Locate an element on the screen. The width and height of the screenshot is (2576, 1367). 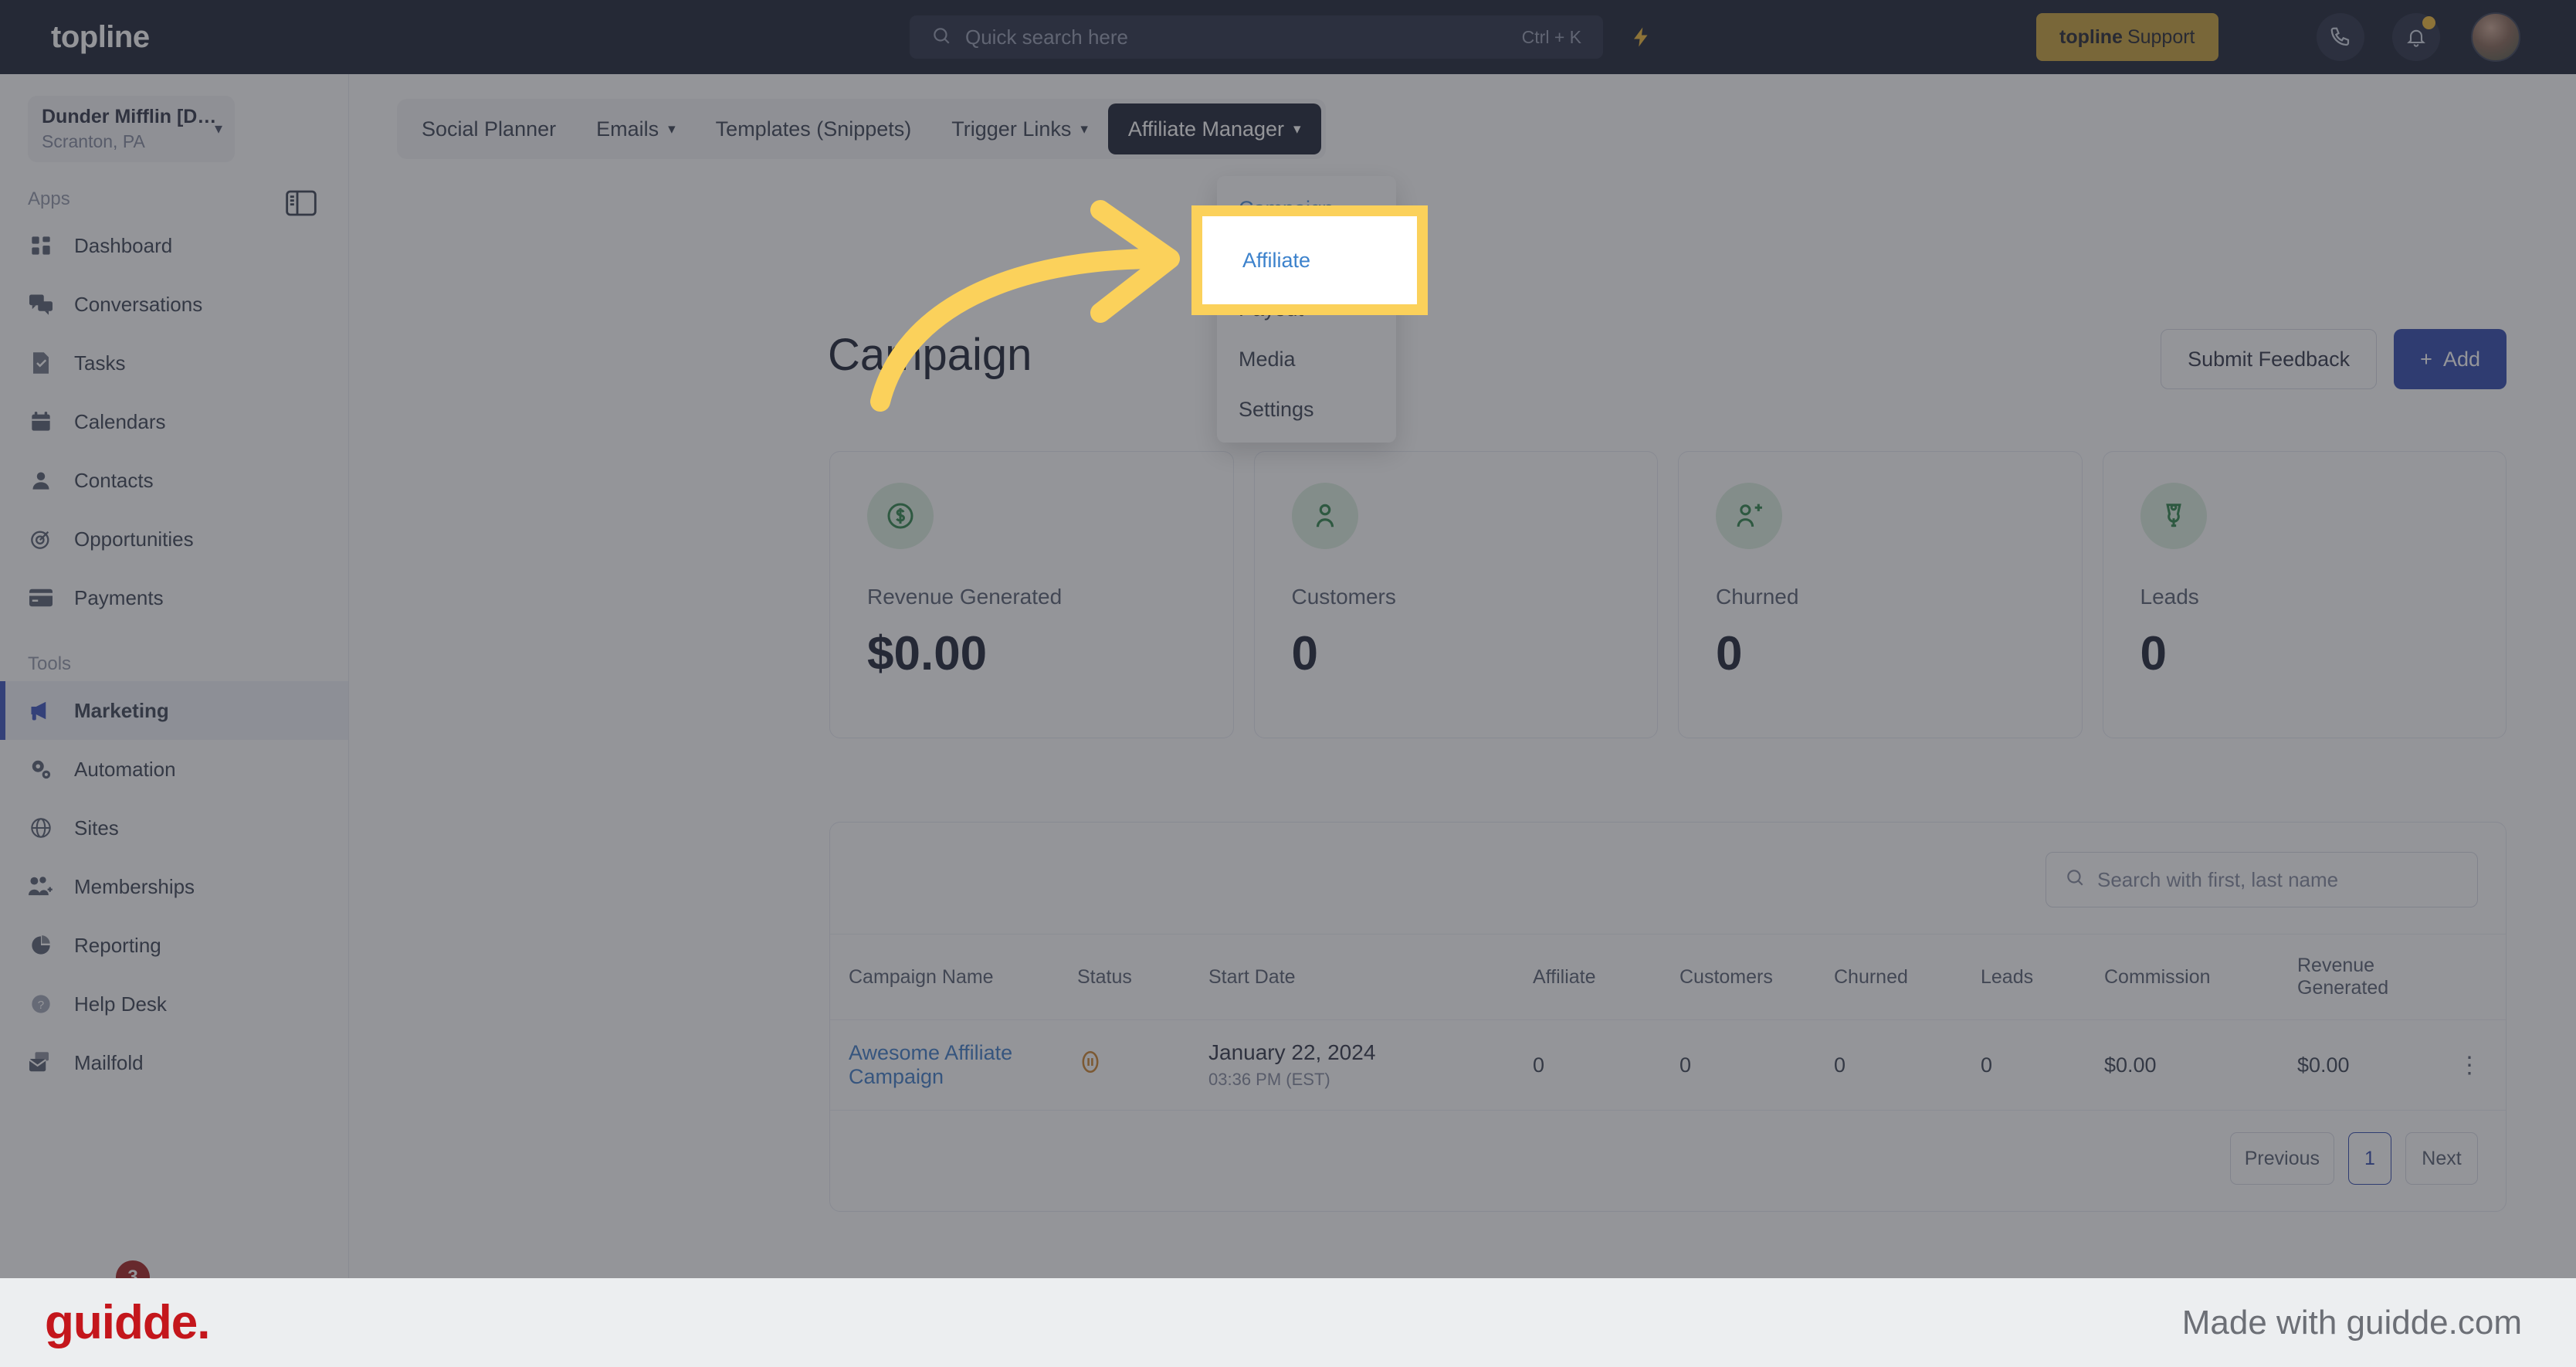
sidebar-item-opportunities: Opportunities is located at coordinates (174, 539).